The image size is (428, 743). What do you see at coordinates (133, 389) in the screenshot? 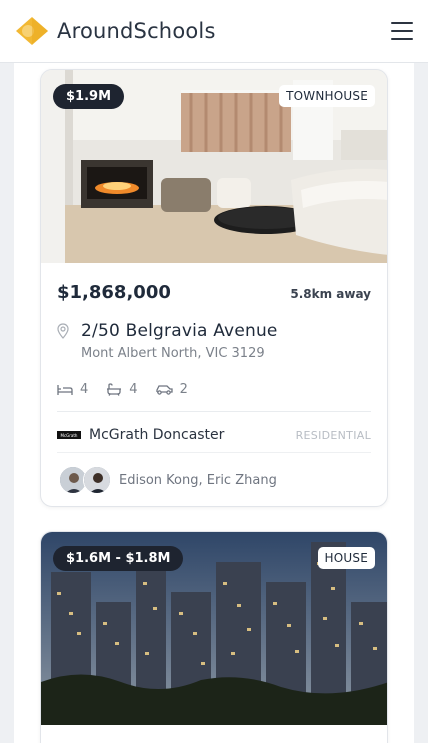
I see `bathrooms-count: 4` at bounding box center [133, 389].